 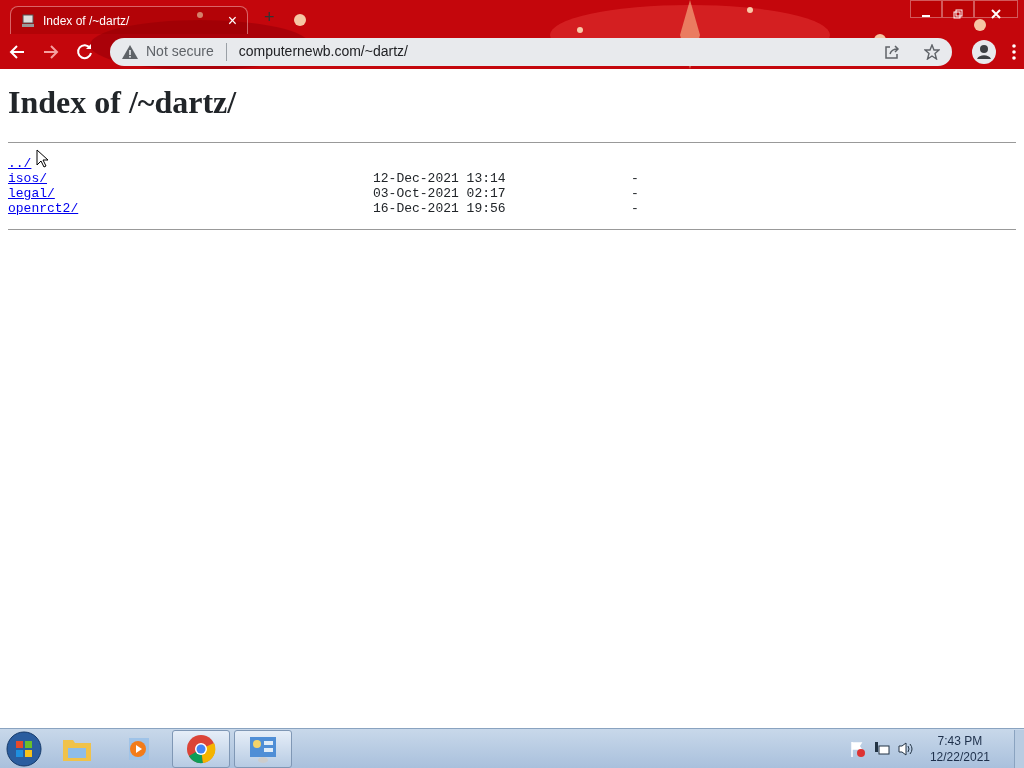 I want to click on page-heading: Index of /~dartz/, so click(x=122, y=102).